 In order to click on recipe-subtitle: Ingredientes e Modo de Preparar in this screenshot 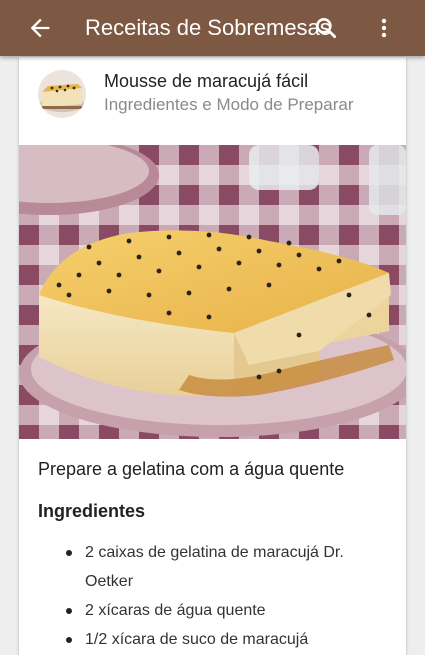, I will do `click(229, 104)`.